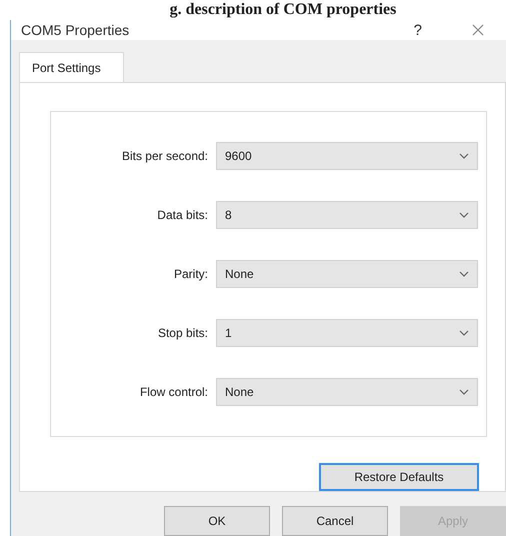 Image resolution: width=506 pixels, height=536 pixels. I want to click on help-button: ?, so click(418, 30).